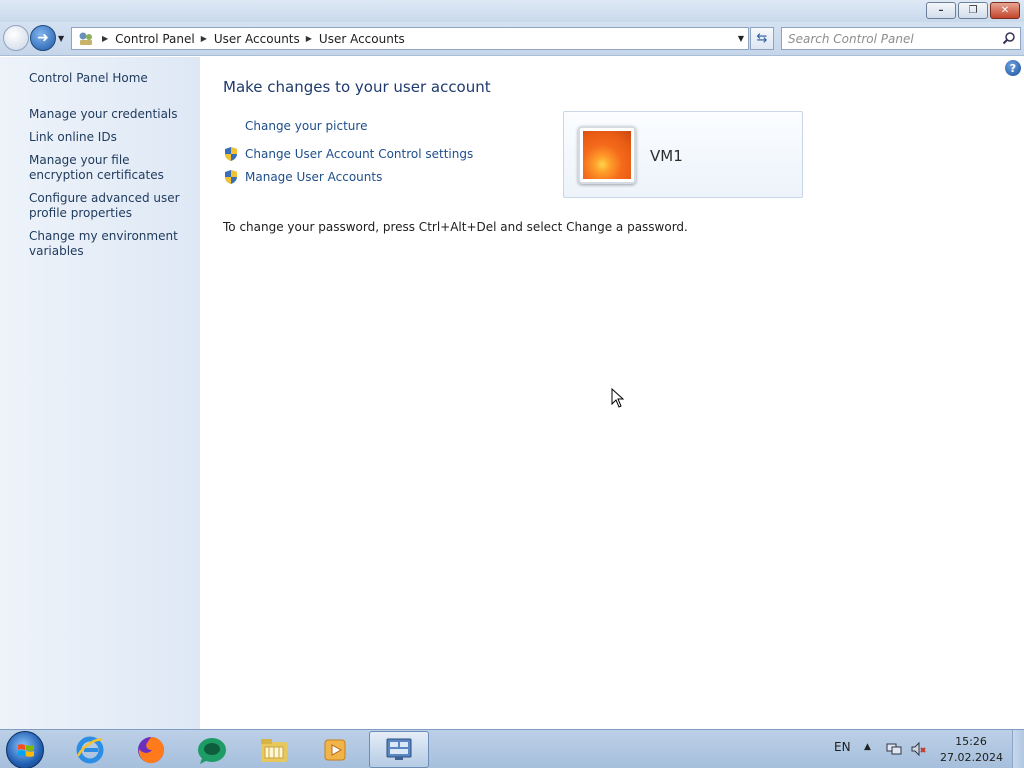 Image resolution: width=1024 pixels, height=768 pixels. I want to click on start-button, so click(25, 749).